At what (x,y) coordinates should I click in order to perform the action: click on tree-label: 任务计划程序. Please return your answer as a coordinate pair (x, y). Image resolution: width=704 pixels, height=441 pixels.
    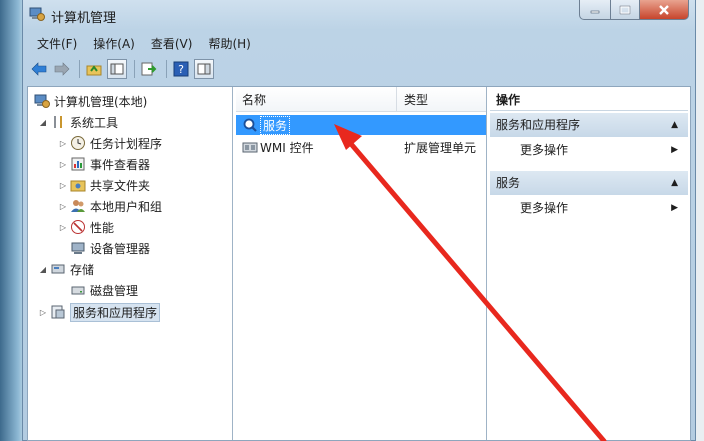
    Looking at the image, I should click on (126, 143).